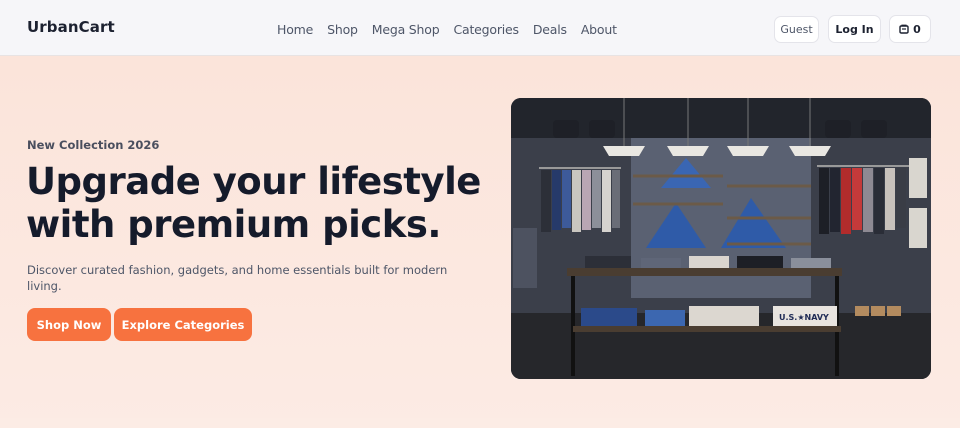  What do you see at coordinates (295, 29) in the screenshot?
I see `nav-link-home: Home` at bounding box center [295, 29].